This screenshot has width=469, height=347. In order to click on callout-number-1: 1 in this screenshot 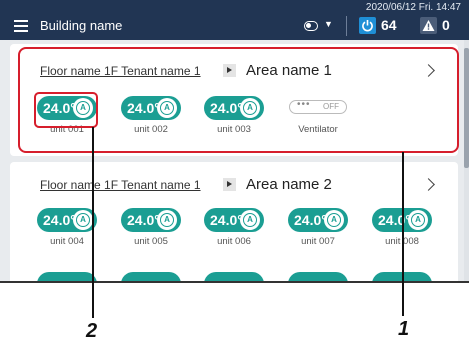, I will do `click(404, 329)`.